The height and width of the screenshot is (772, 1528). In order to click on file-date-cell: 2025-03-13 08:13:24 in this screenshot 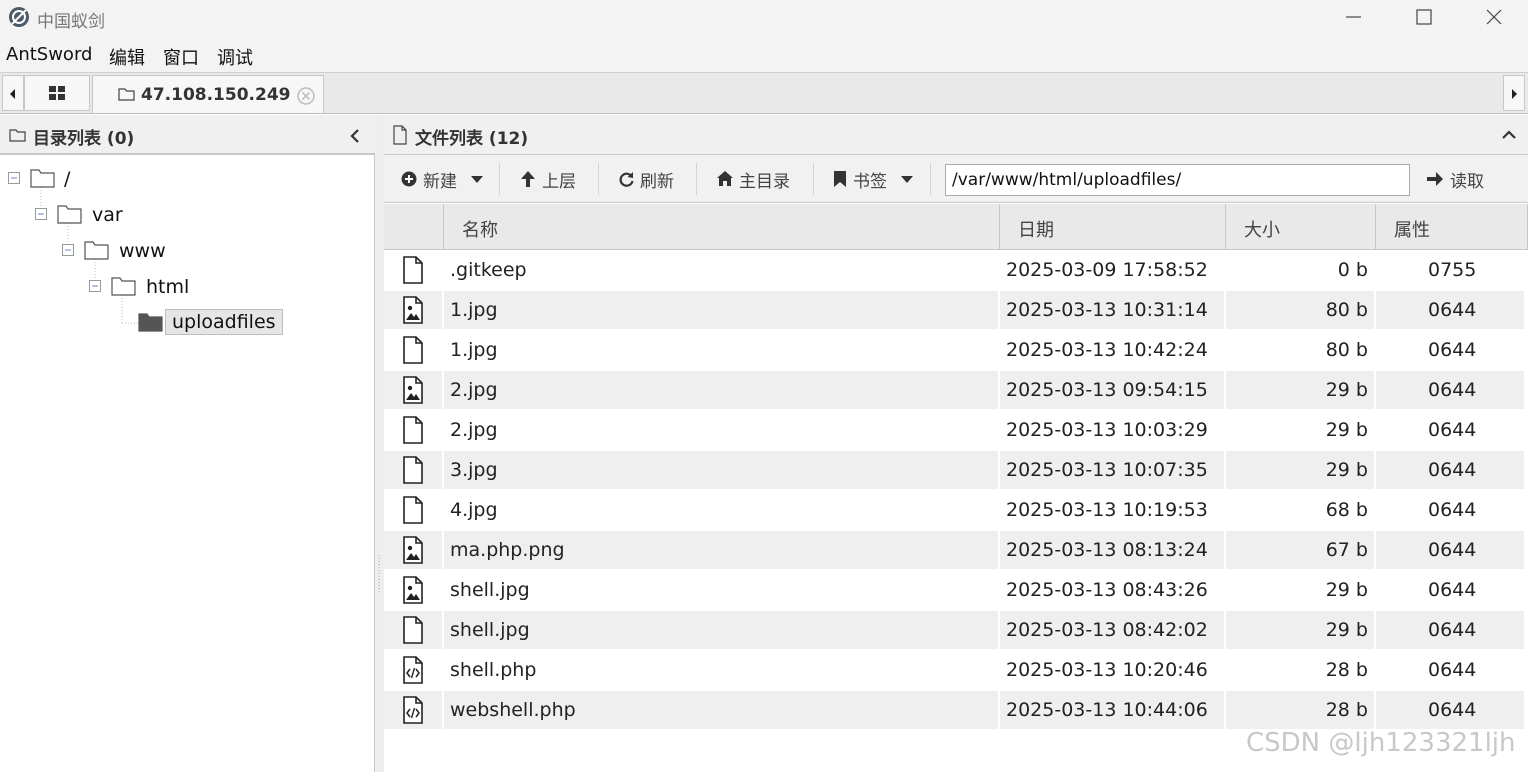, I will do `click(1112, 550)`.